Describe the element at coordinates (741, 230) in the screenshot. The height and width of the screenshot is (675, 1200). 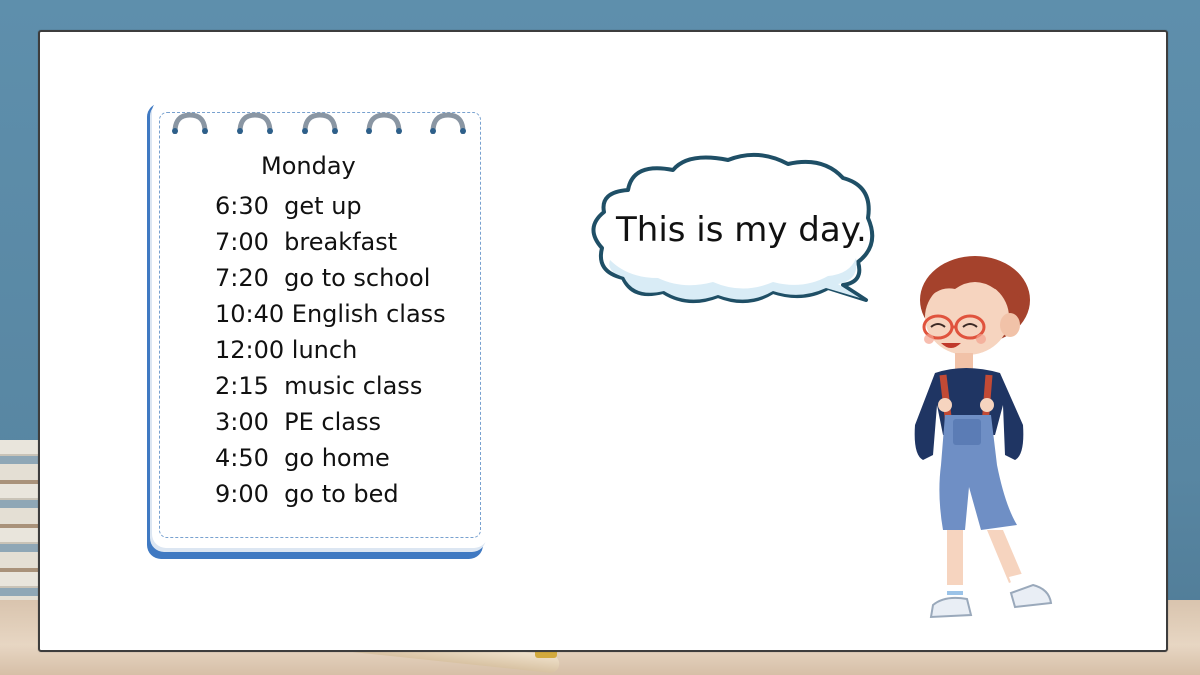
I see `speech-bubble-text: This is my day.` at that location.